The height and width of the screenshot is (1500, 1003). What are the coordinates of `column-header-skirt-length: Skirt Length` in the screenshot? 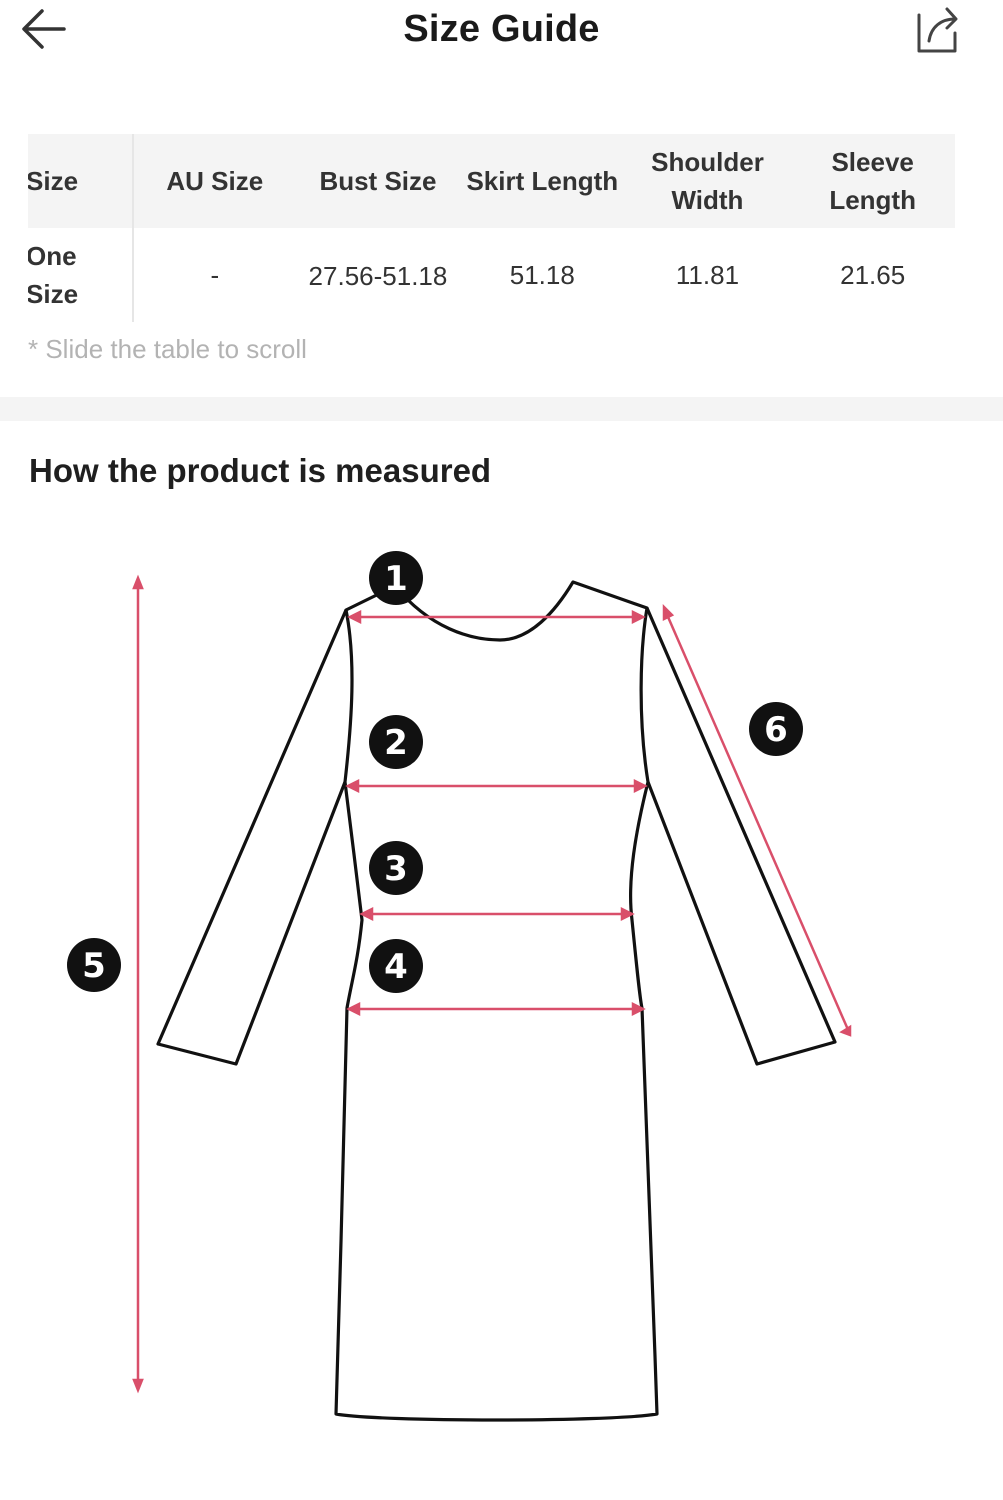 It's located at (542, 181).